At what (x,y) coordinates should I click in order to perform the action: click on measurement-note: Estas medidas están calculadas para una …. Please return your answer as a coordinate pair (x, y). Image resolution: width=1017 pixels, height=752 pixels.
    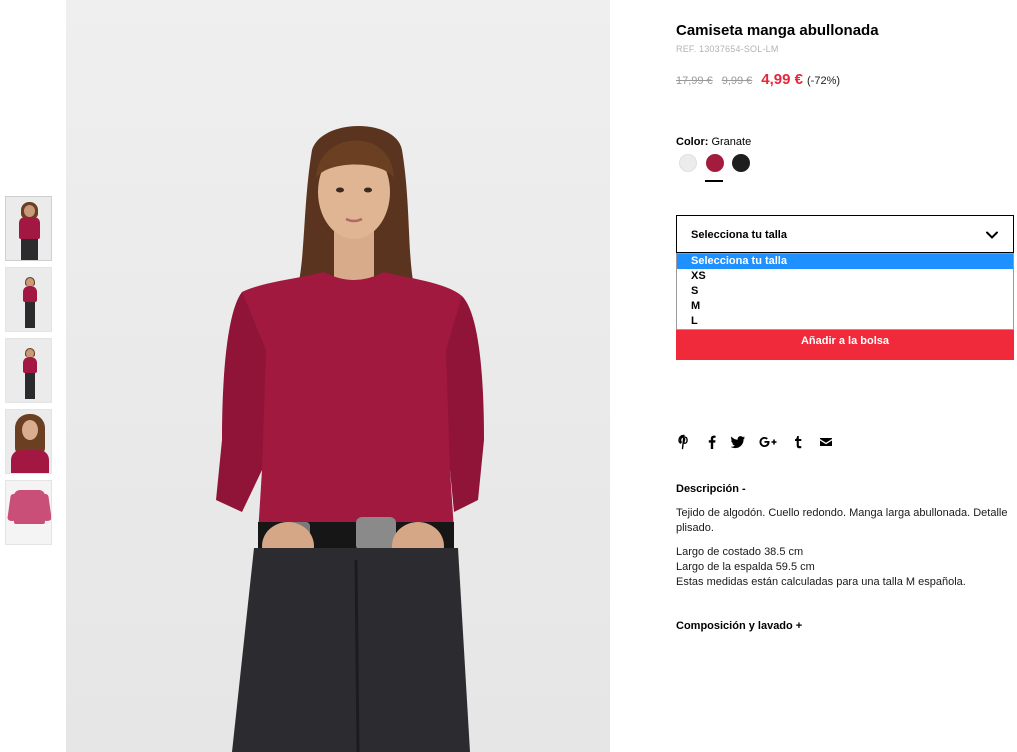
    Looking at the image, I should click on (821, 582).